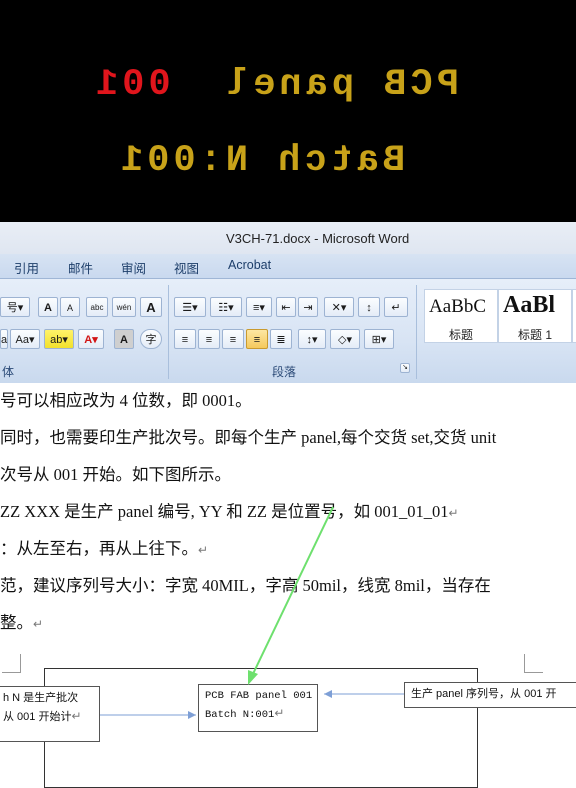  What do you see at coordinates (261, 161) in the screenshot?
I see `pcb-line-2: Batch N:001` at bounding box center [261, 161].